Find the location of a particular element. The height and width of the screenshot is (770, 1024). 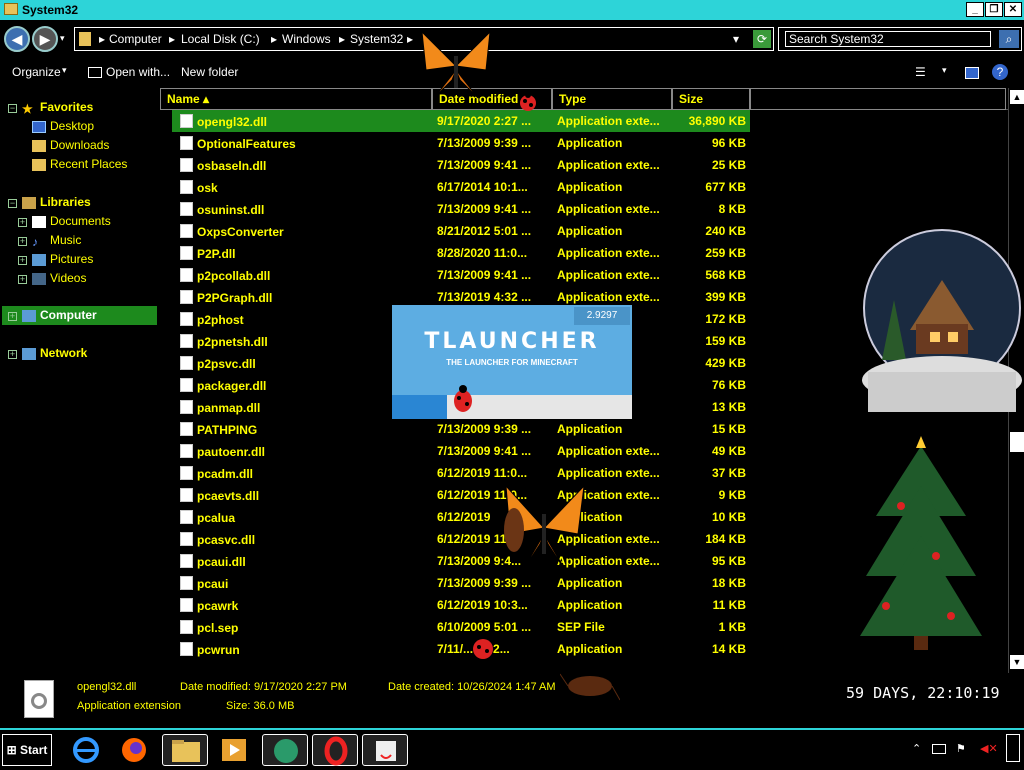

collapse-libraries-toggle: − is located at coordinates (12, 203).